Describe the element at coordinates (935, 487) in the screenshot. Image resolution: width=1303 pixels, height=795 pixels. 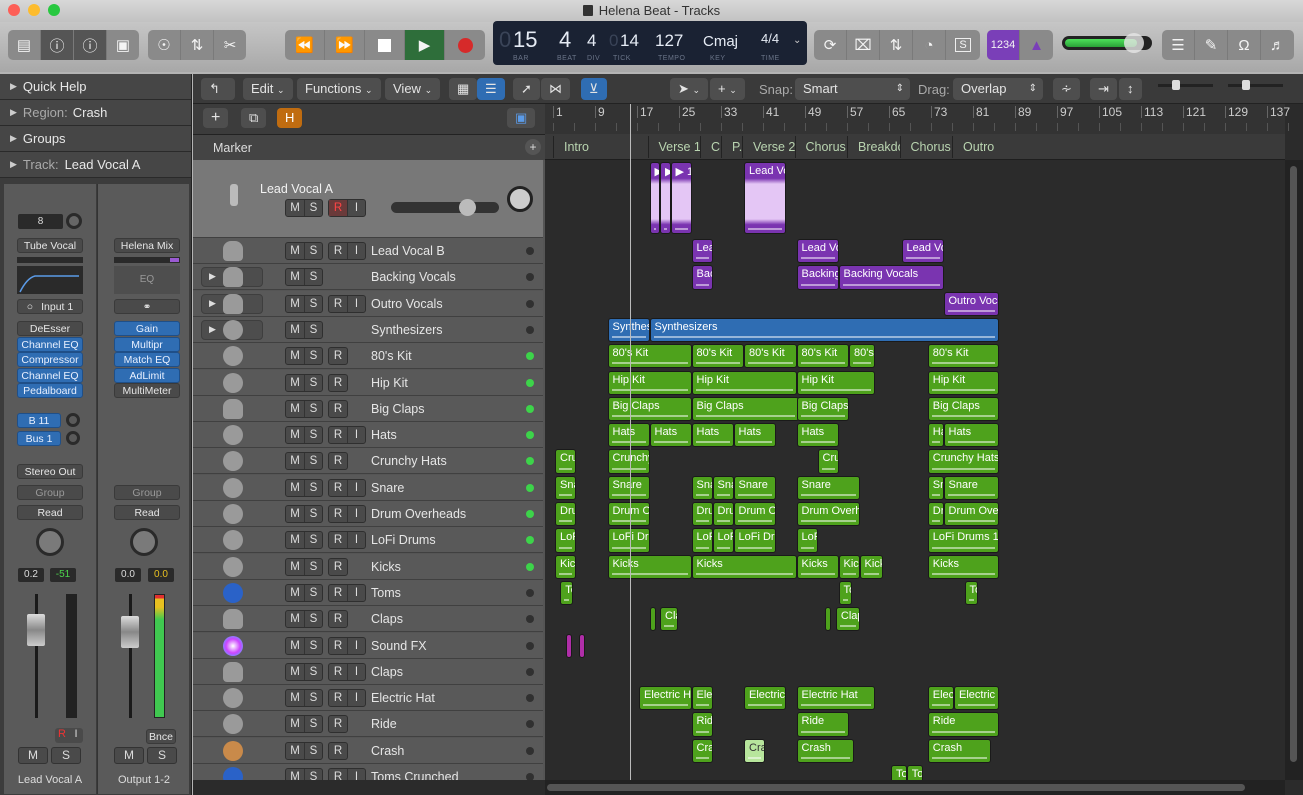
I see `region: Snare` at that location.